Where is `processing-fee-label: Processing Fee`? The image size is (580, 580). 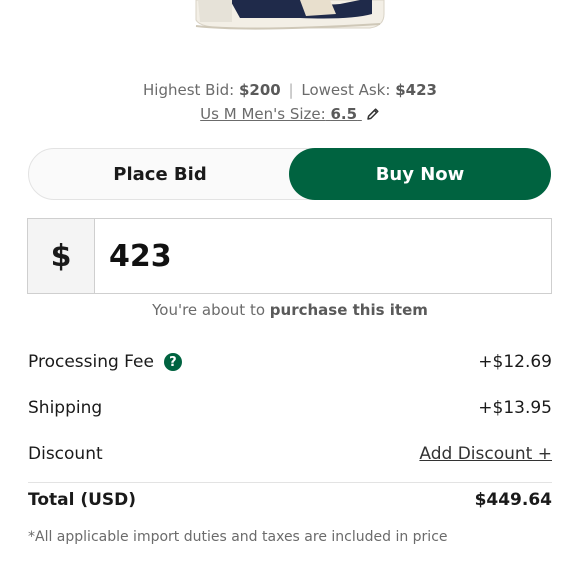
processing-fee-label: Processing Fee is located at coordinates (91, 362).